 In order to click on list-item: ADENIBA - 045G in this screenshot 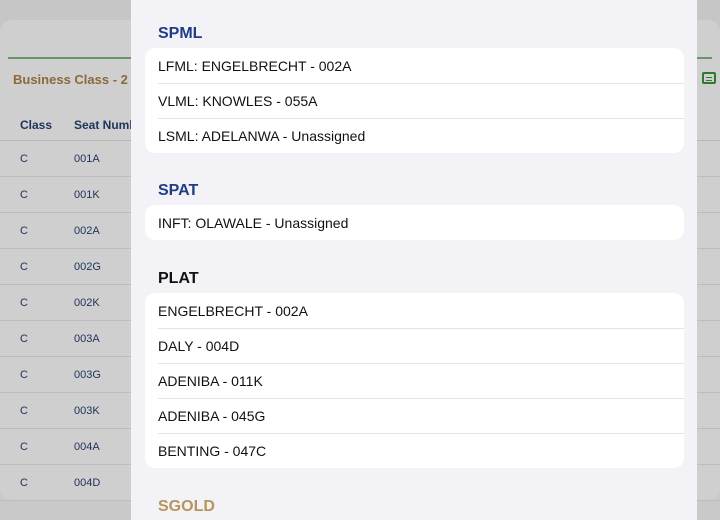, I will do `click(414, 415)`.